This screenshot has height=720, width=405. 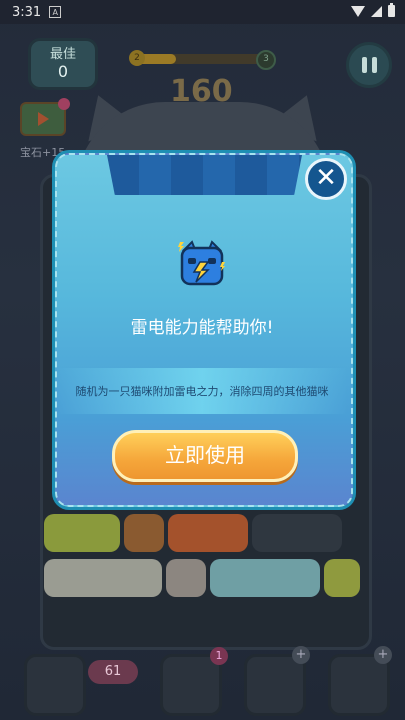 I want to click on progress-end-level: 3, so click(x=266, y=60).